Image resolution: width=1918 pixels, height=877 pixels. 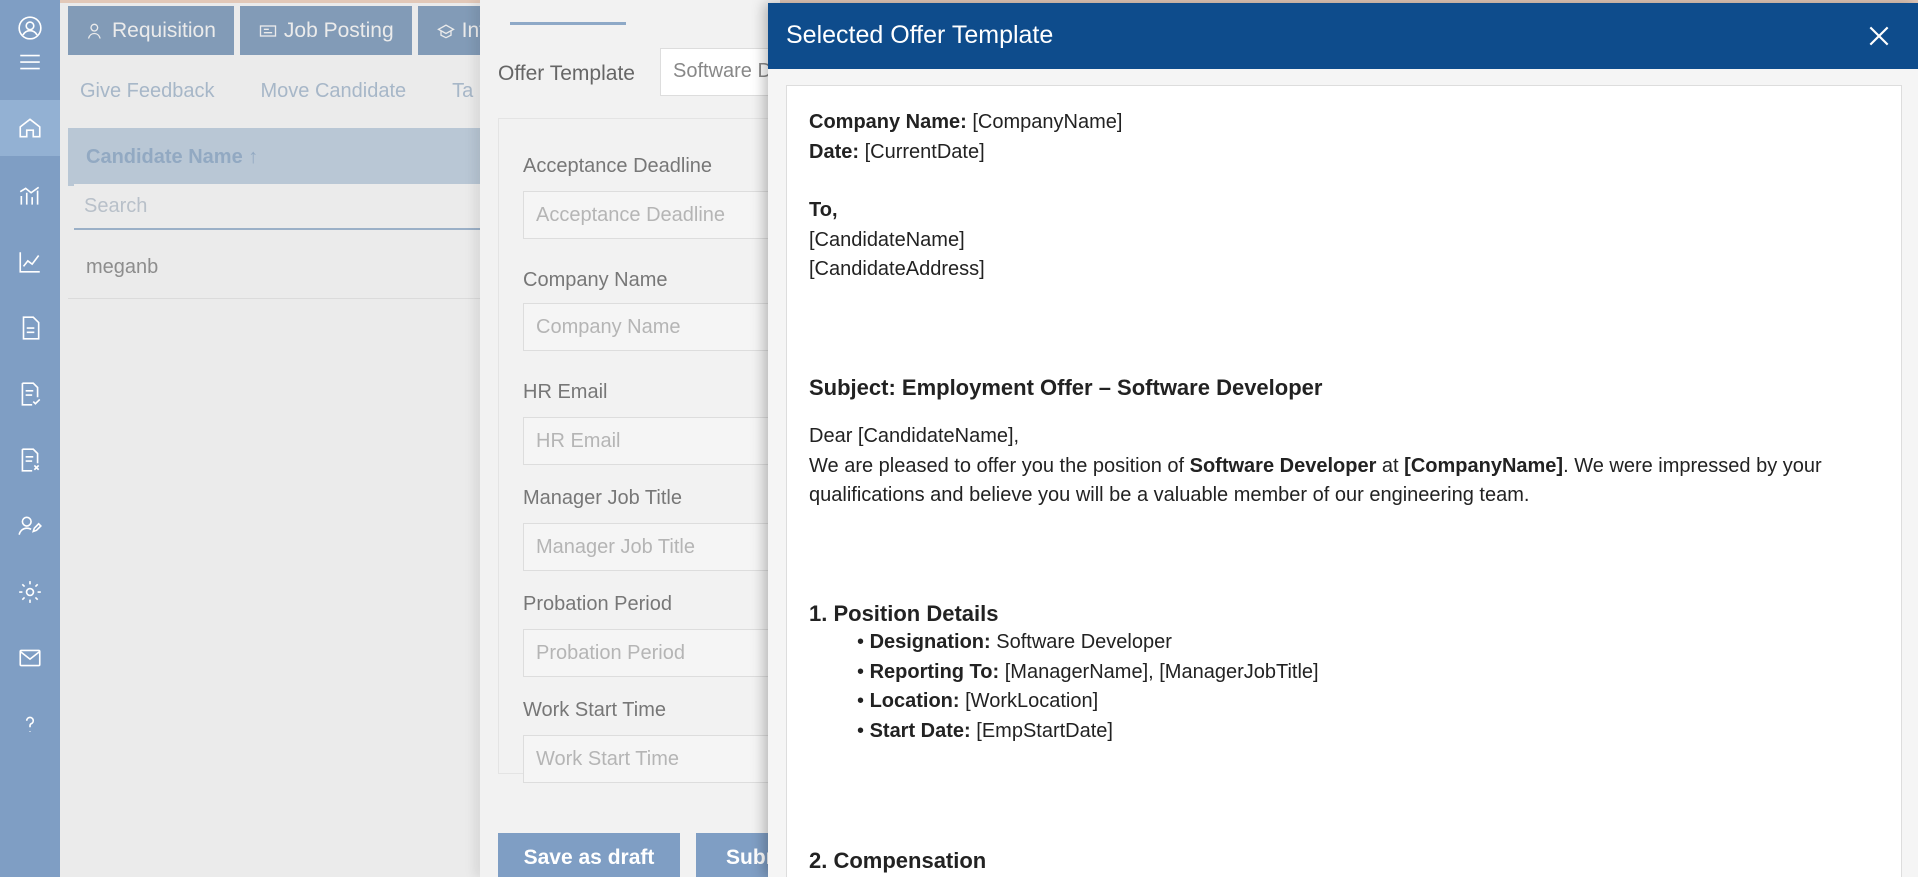 I want to click on save-as-draft-button: Save as draft, so click(x=589, y=855).